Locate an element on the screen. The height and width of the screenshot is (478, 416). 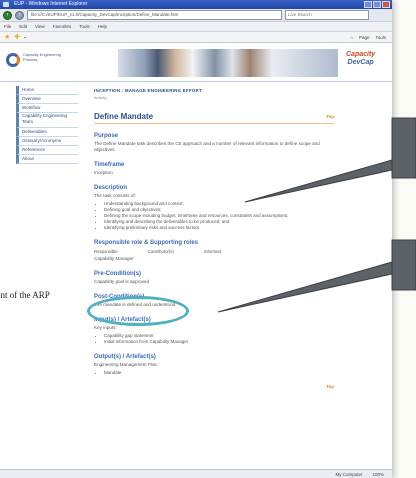
menu-tools: Tools is located at coordinates (84, 26).